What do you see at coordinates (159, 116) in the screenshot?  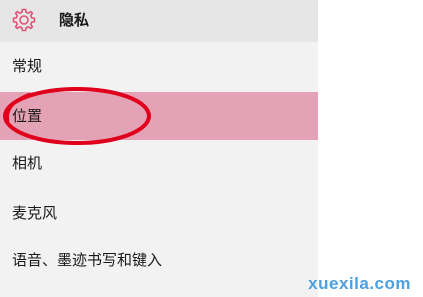 I see `sidebar-item-location: 位置` at bounding box center [159, 116].